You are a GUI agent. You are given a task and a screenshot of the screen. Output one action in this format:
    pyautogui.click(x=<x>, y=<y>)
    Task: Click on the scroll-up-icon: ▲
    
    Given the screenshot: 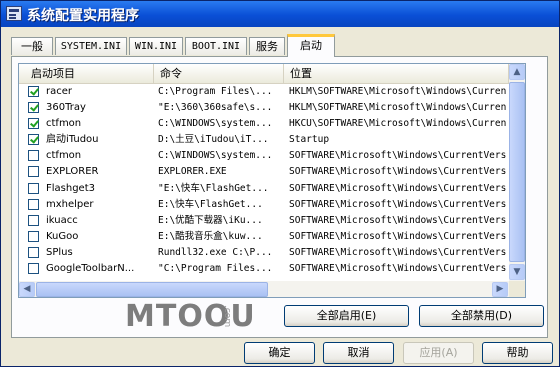 What is the action you would take?
    pyautogui.click(x=517, y=72)
    